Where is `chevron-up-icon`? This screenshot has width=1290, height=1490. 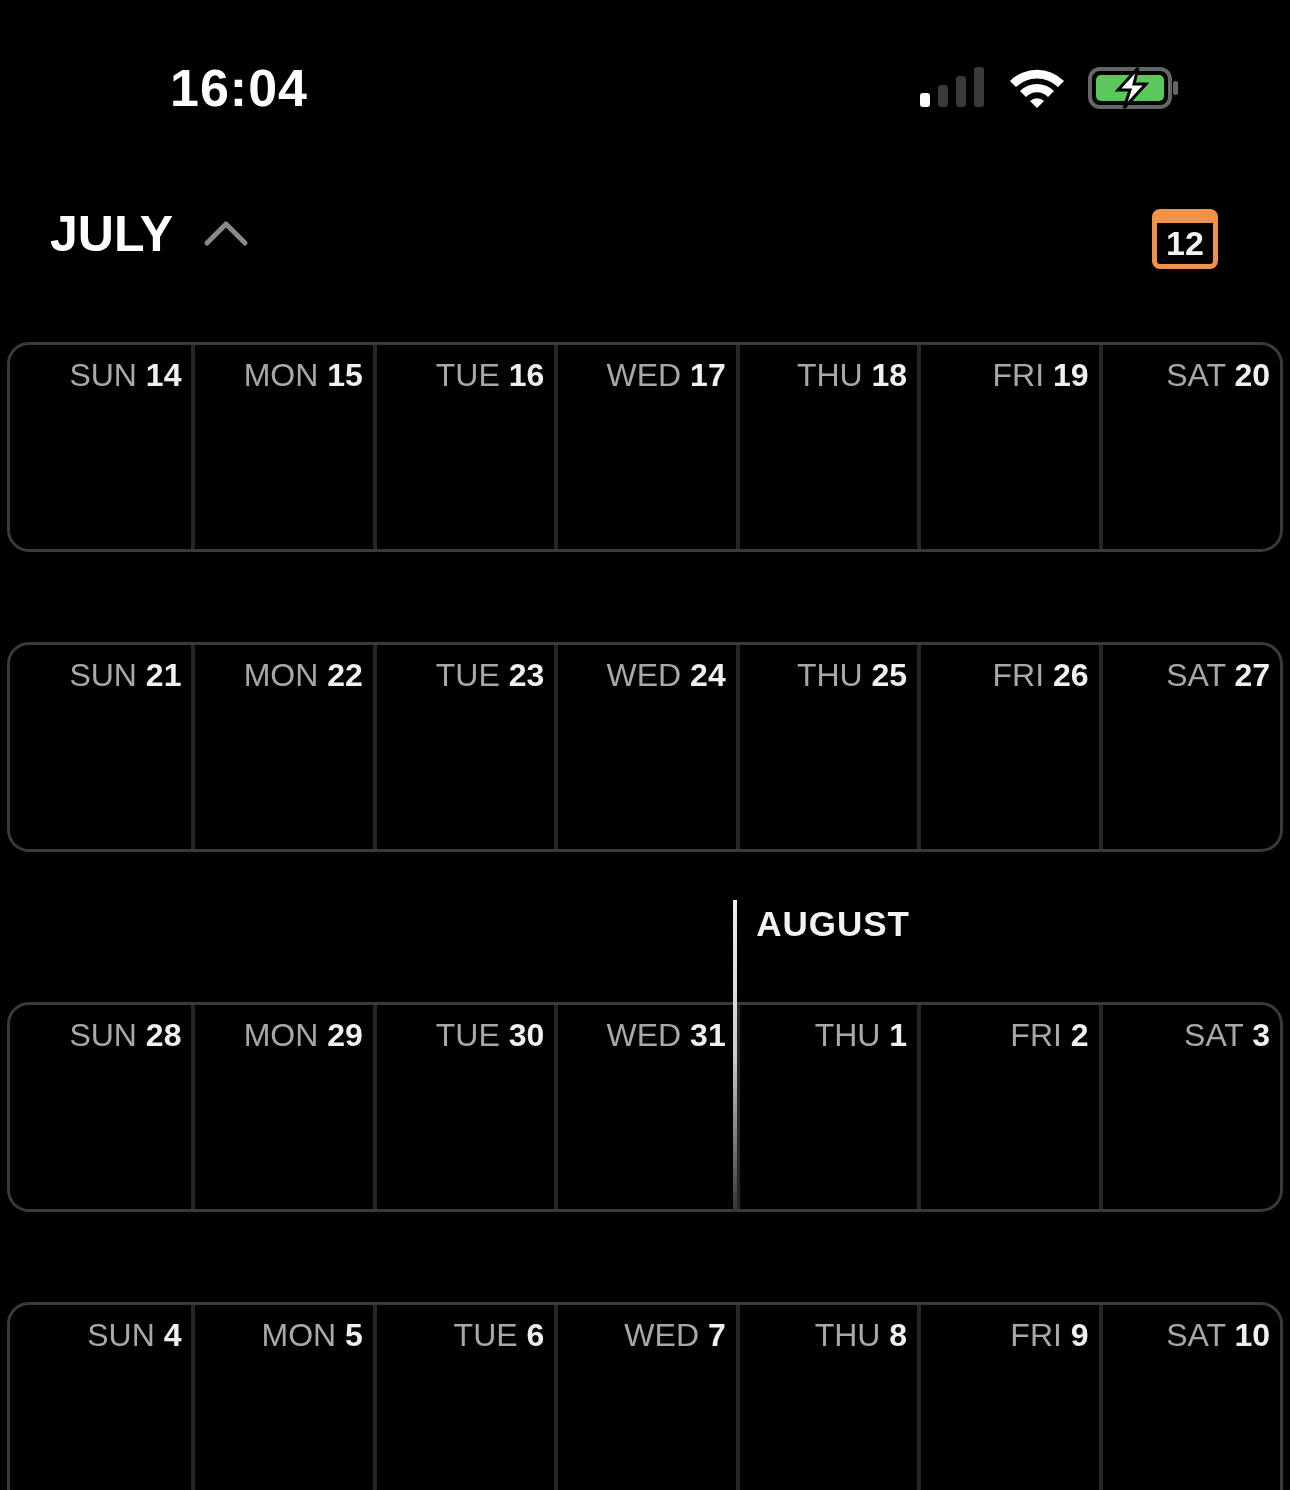 chevron-up-icon is located at coordinates (226, 232).